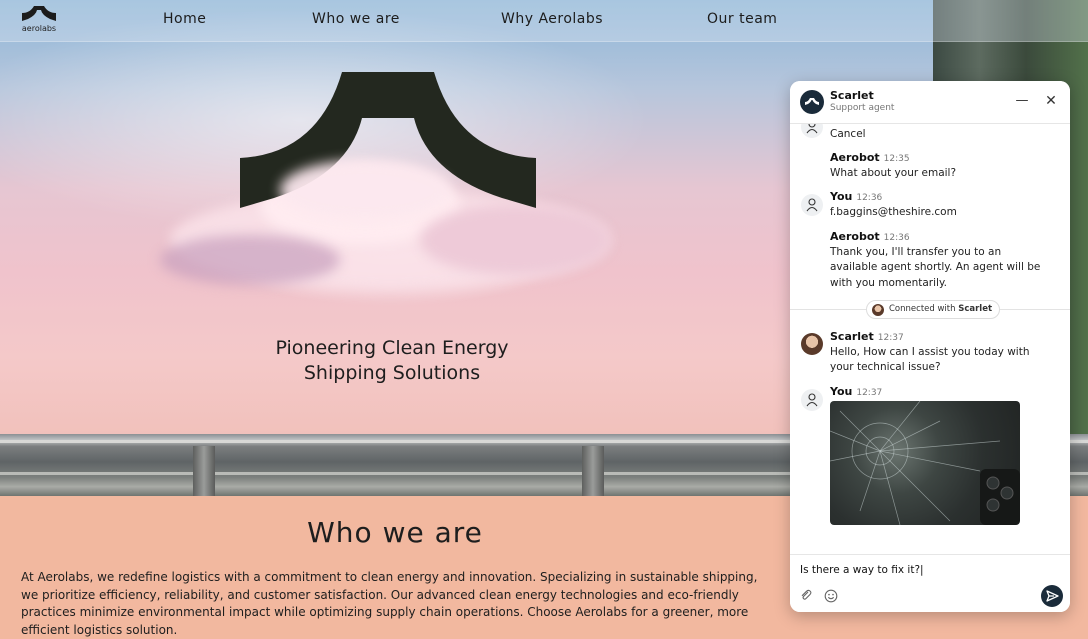 The height and width of the screenshot is (639, 1088). What do you see at coordinates (742, 19) in the screenshot?
I see `nav-link-our-team: Our team` at bounding box center [742, 19].